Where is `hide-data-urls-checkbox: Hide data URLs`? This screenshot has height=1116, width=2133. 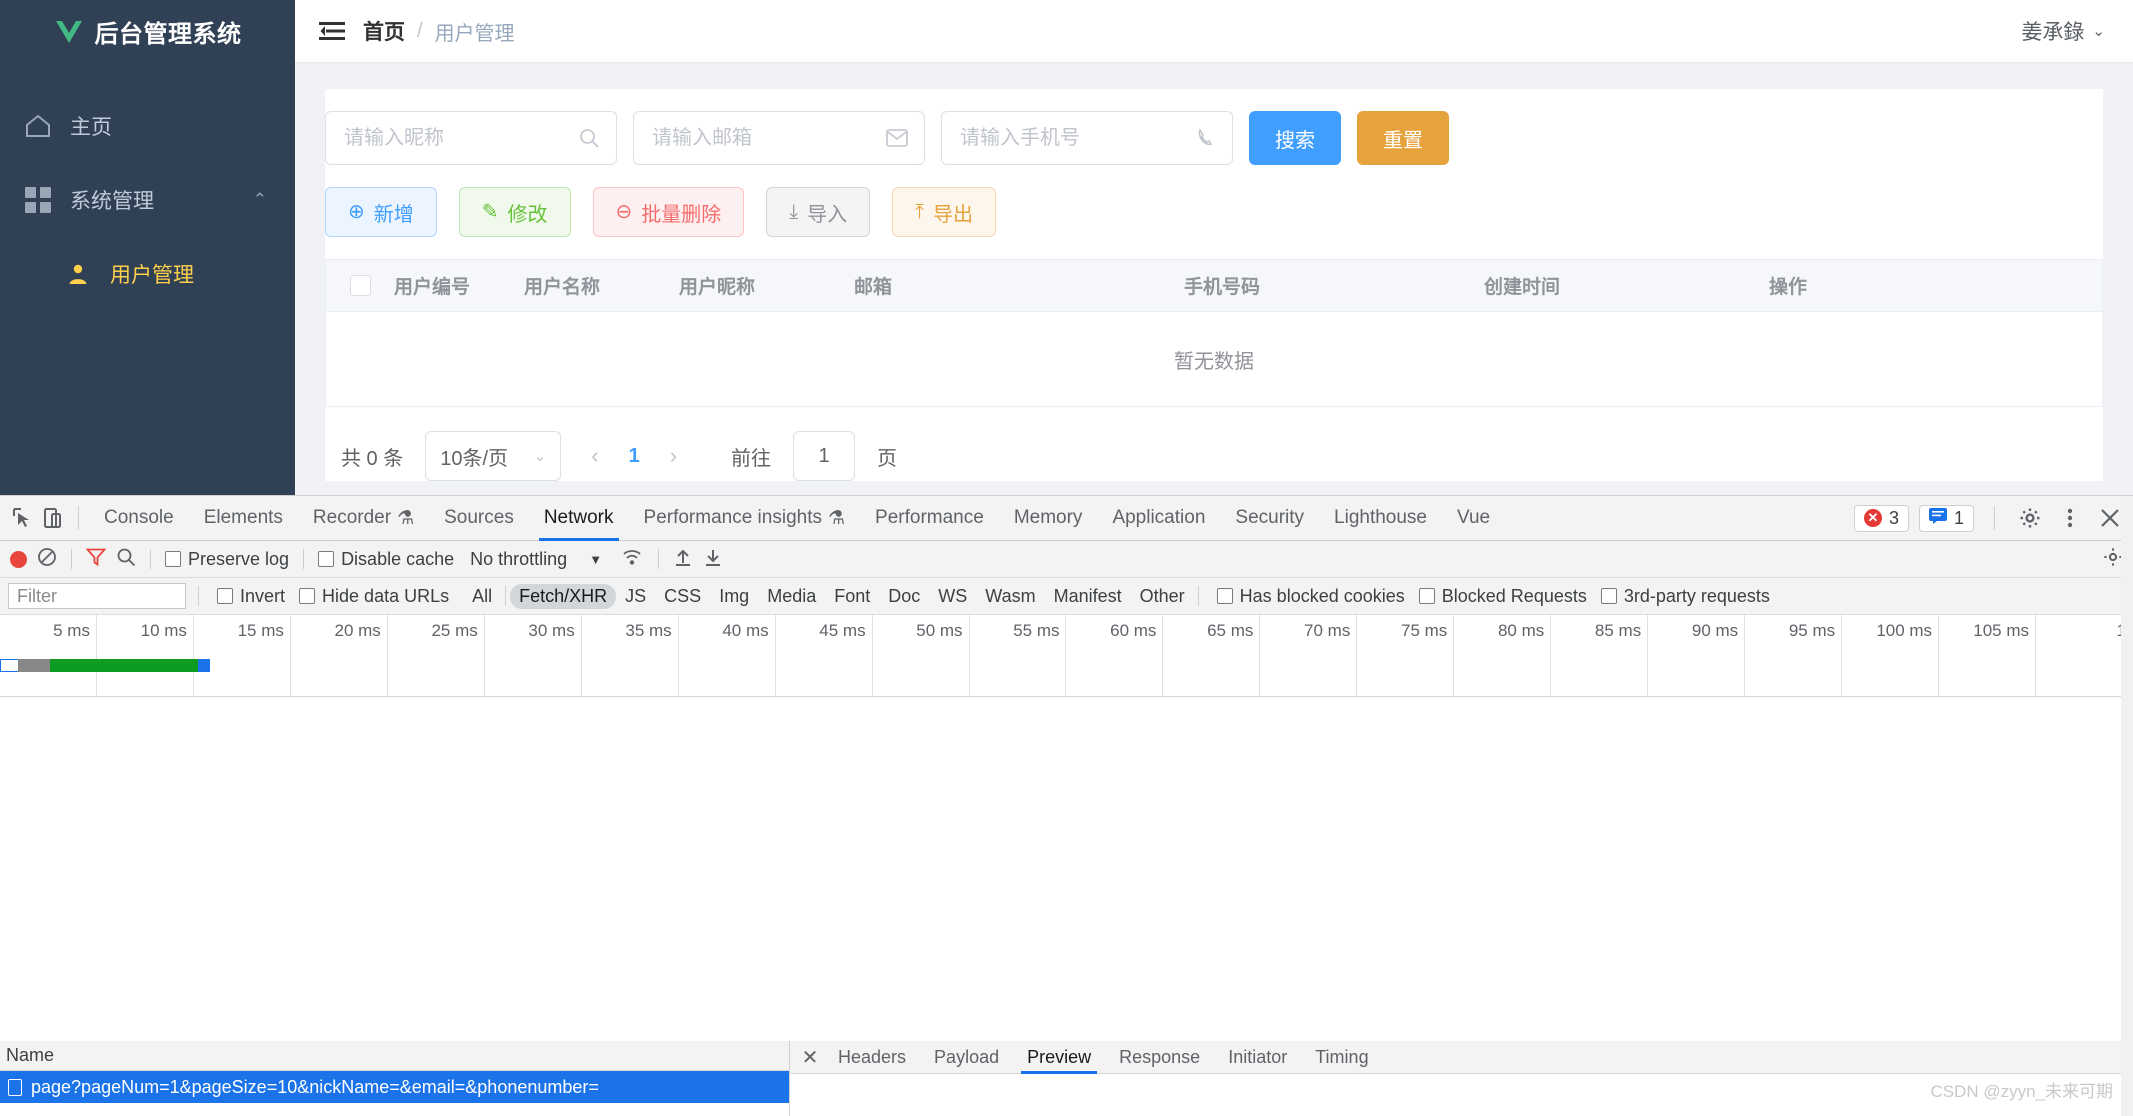
hide-data-urls-checkbox: Hide data URLs is located at coordinates (374, 596).